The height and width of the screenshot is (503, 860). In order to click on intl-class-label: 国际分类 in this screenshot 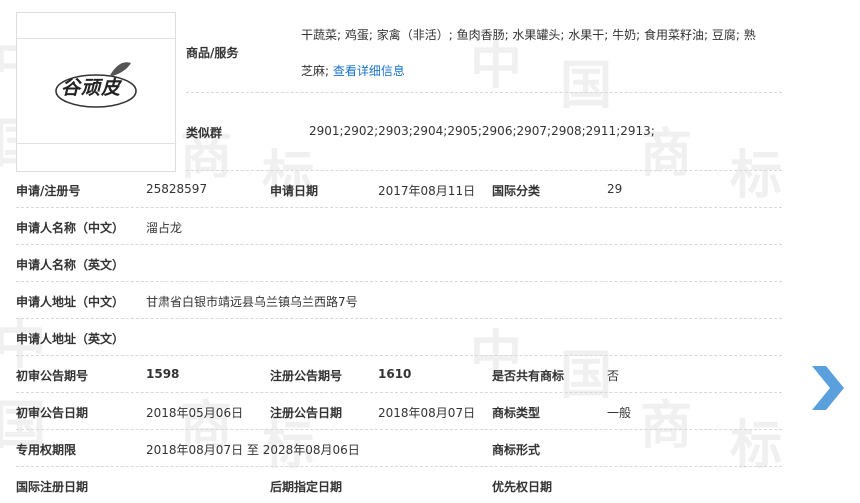, I will do `click(516, 191)`.